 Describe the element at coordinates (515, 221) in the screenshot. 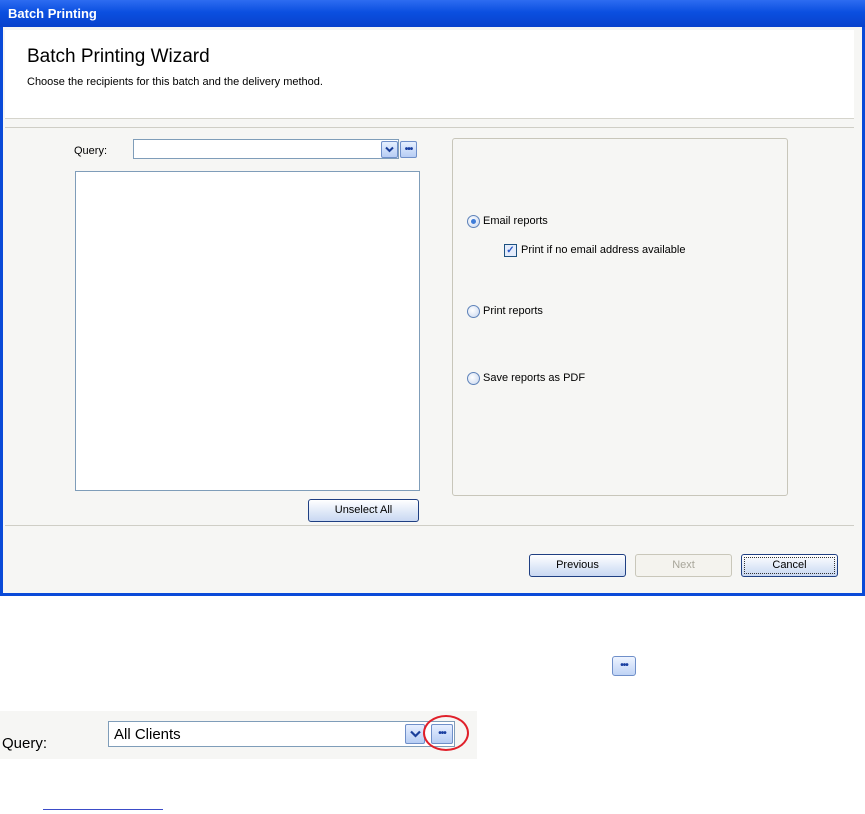

I see `email-reports-label: Email reports` at that location.